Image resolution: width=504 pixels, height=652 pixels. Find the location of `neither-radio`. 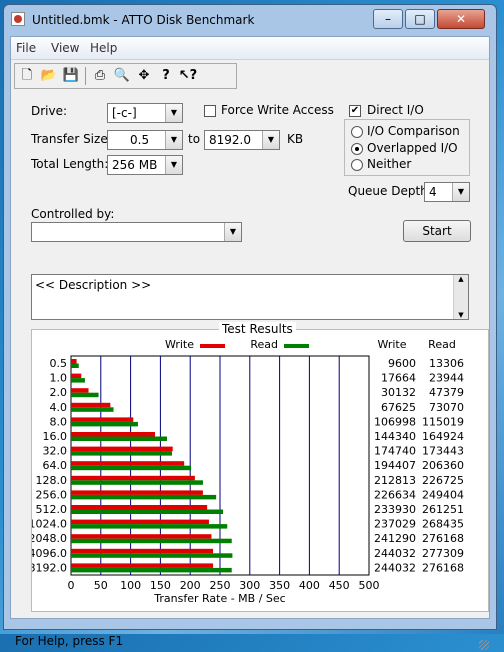

neither-radio is located at coordinates (357, 165).